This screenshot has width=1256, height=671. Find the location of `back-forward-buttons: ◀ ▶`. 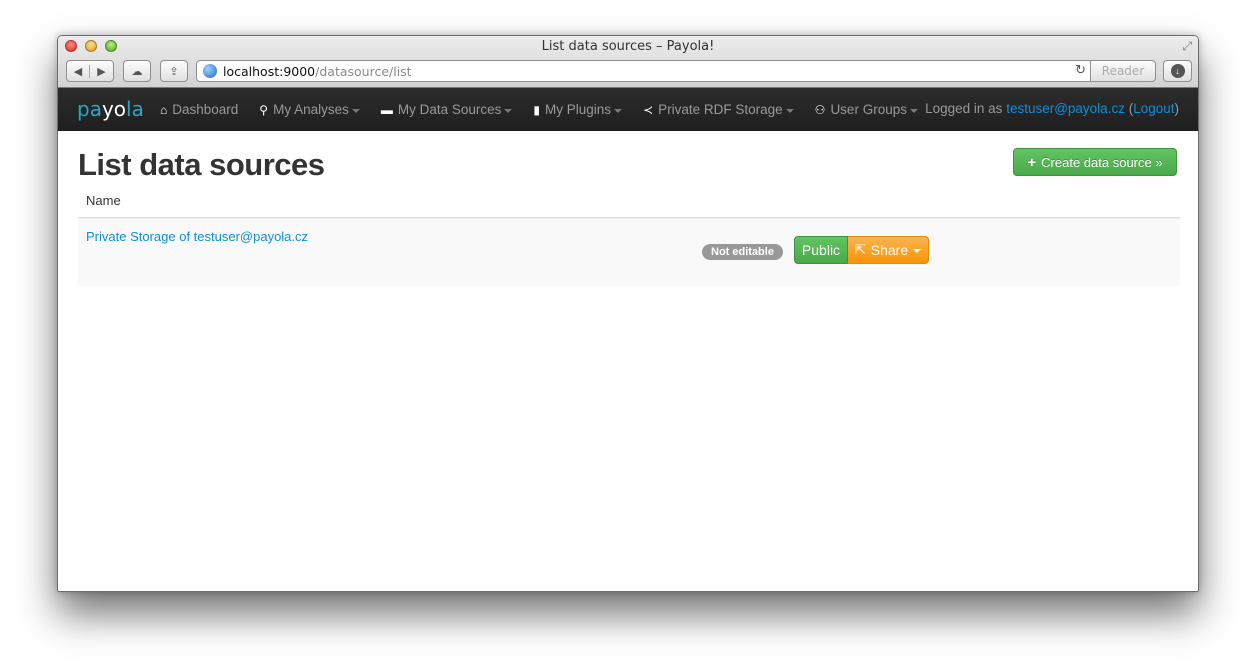

back-forward-buttons: ◀ ▶ is located at coordinates (90, 71).